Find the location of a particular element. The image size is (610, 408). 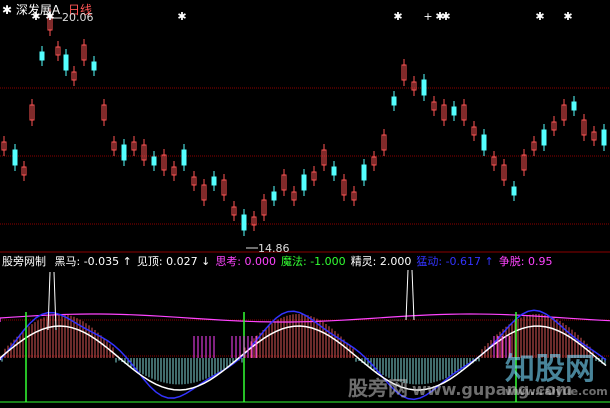

top-left-star-icon: ✱ is located at coordinates (7, 10).